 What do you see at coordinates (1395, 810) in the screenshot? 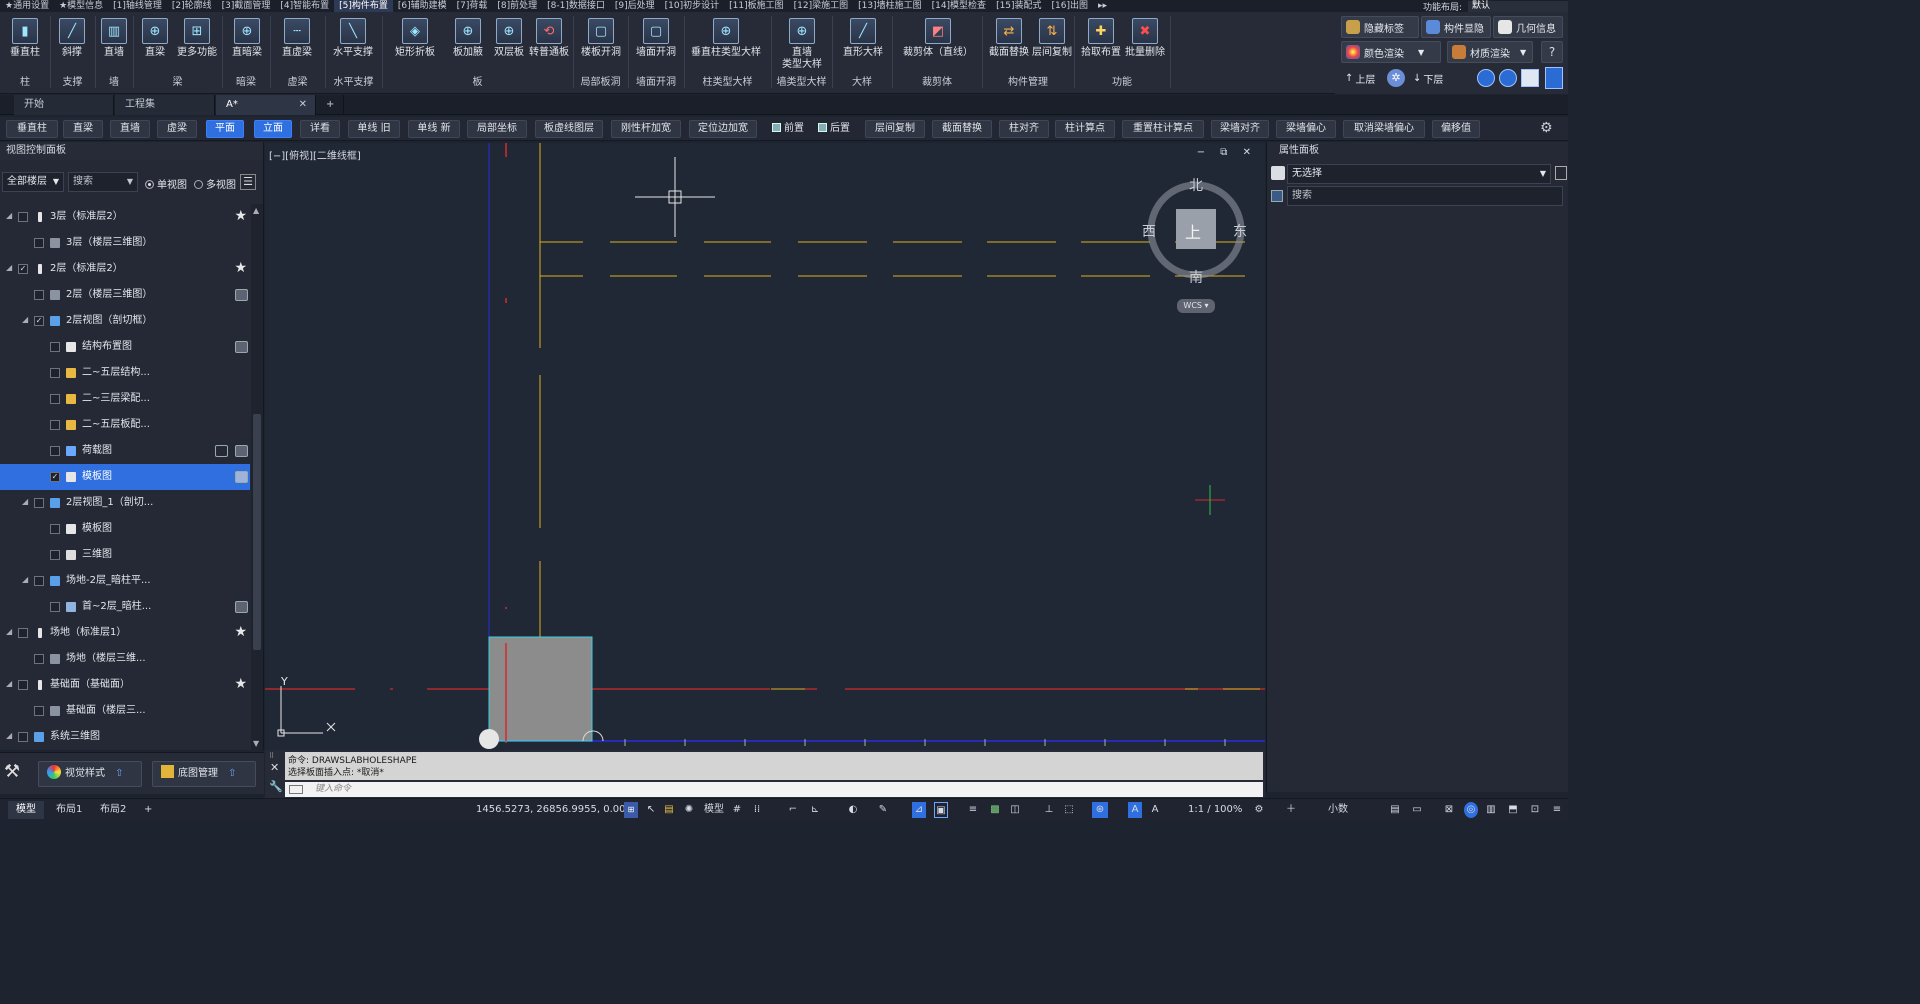
I see `properties-icon: ▤` at bounding box center [1395, 810].